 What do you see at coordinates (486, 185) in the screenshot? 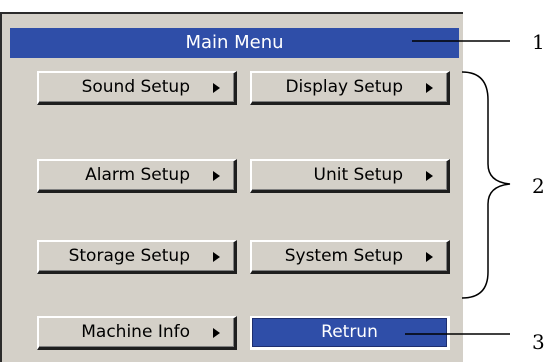
I see `callout-2-brace` at bounding box center [486, 185].